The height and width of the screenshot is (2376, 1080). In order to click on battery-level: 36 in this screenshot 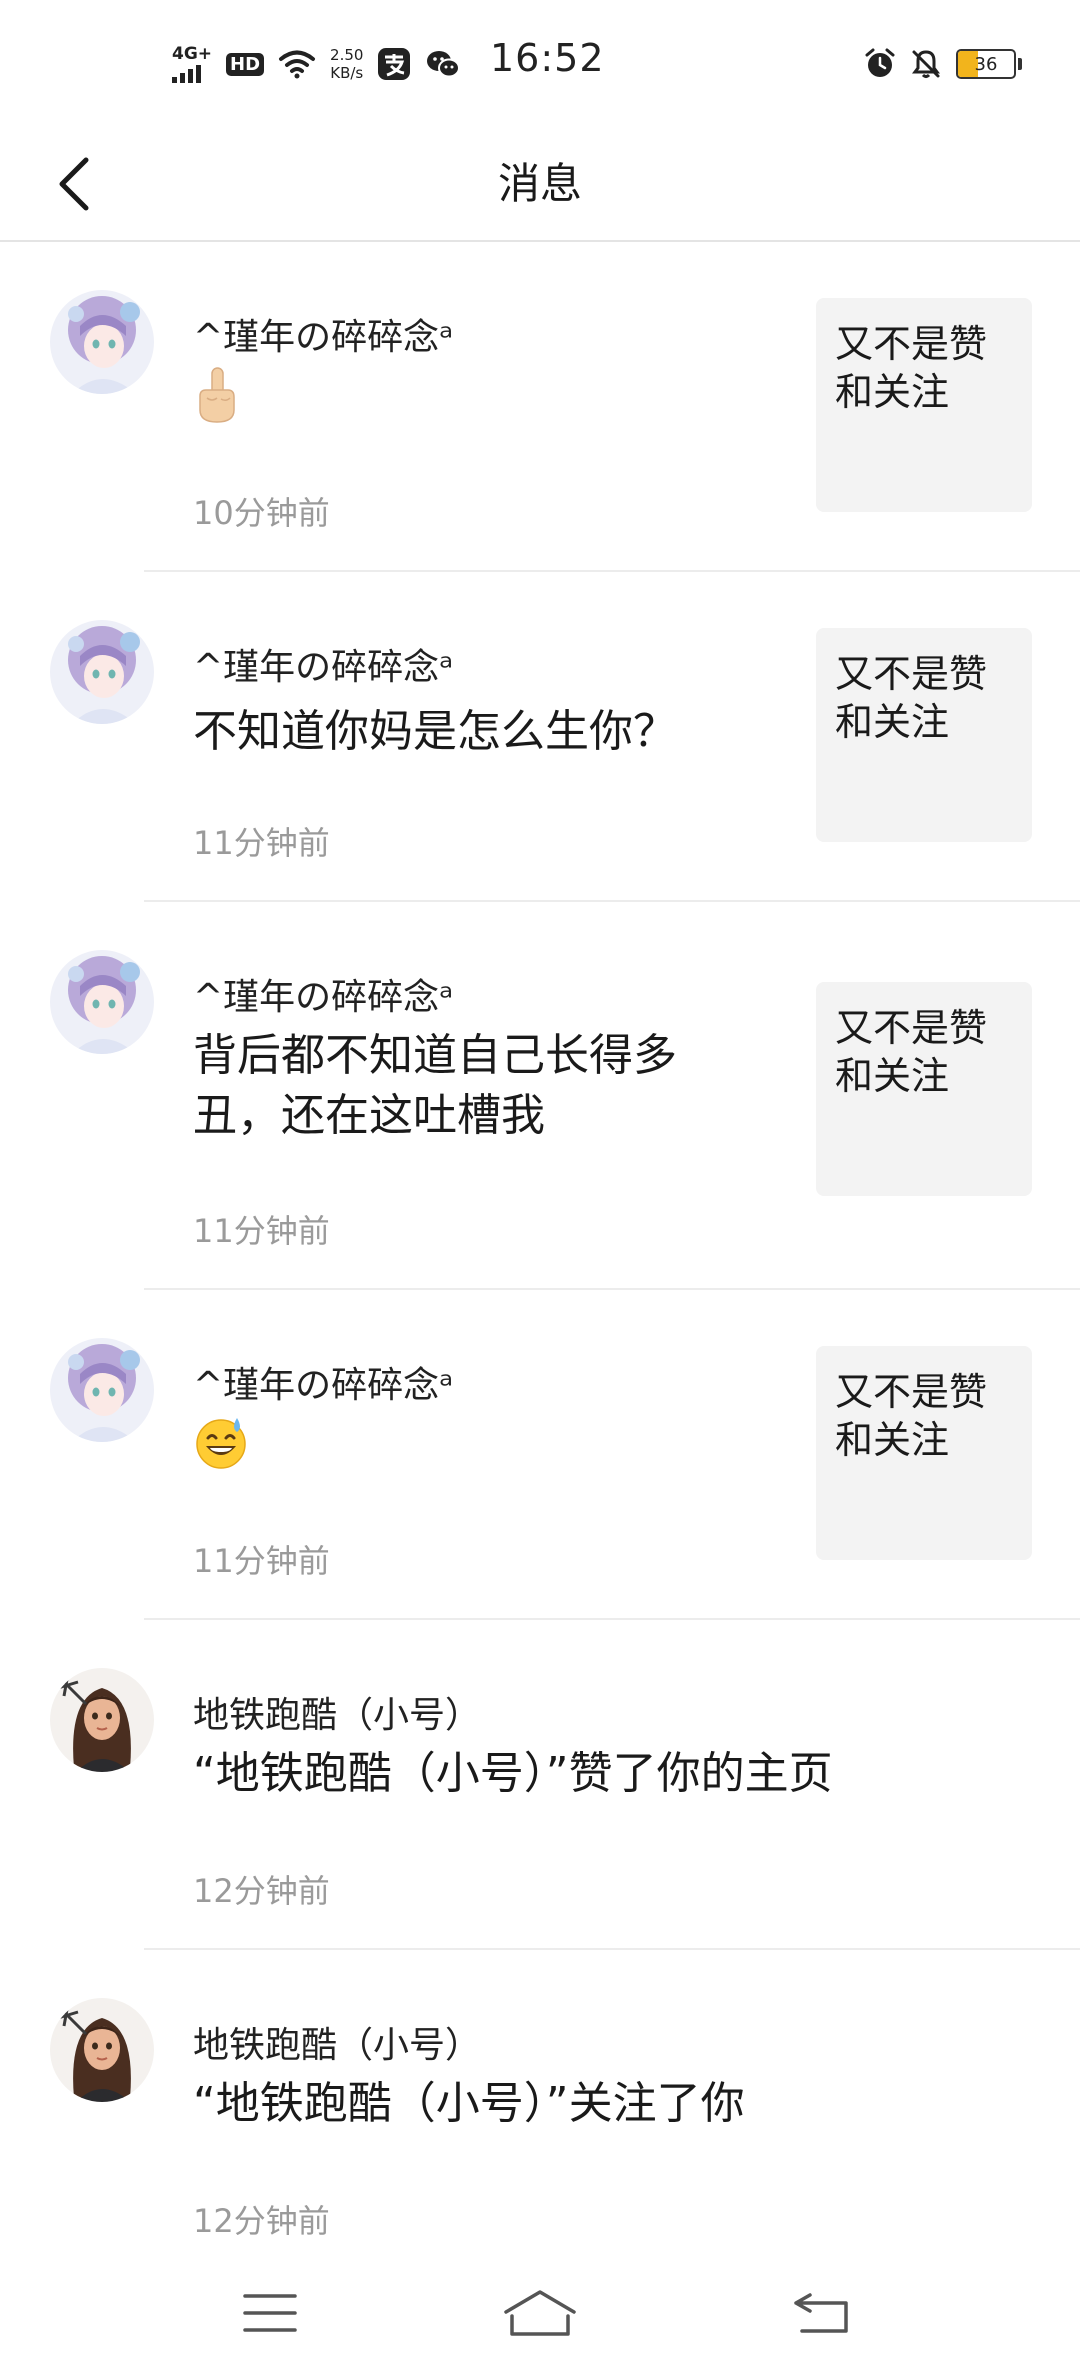, I will do `click(986, 64)`.